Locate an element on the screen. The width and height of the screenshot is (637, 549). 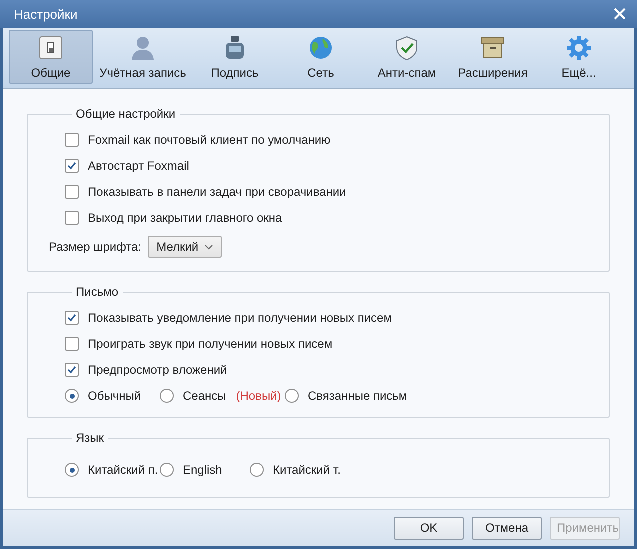
font-size-dropdown: Мелкий is located at coordinates (185, 247).